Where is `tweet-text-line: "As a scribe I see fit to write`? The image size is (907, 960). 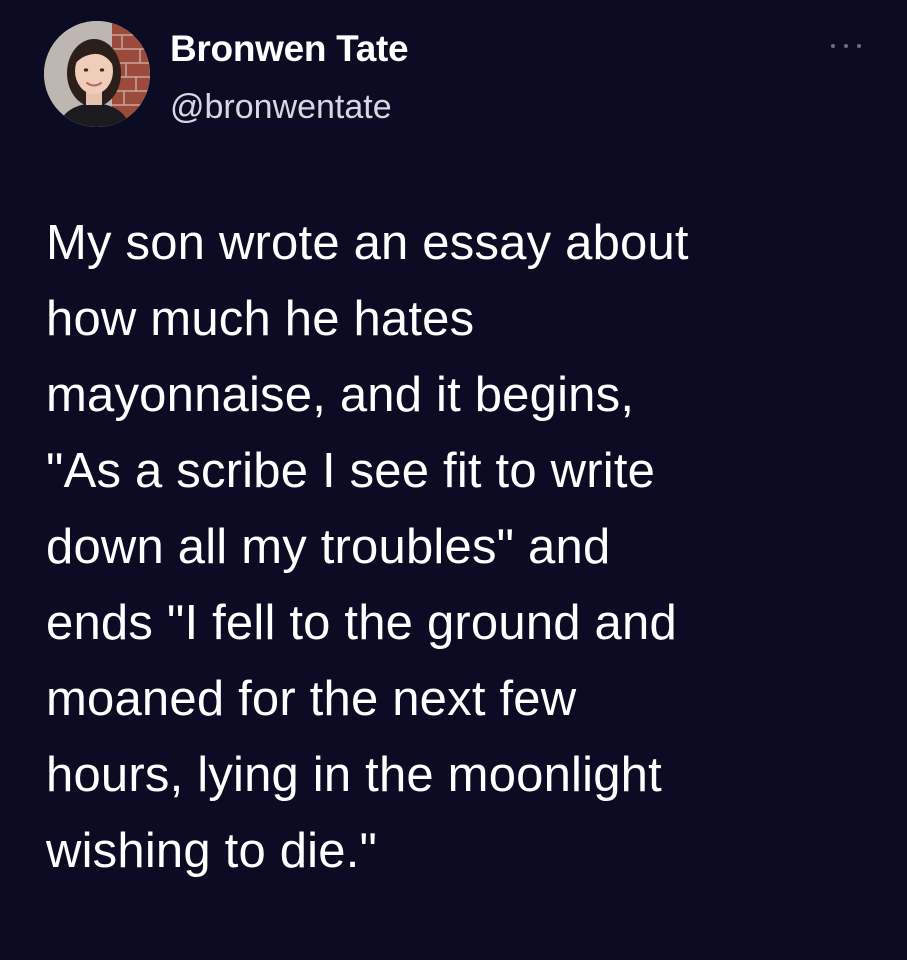 tweet-text-line: "As a scribe I see fit to write is located at coordinates (351, 471).